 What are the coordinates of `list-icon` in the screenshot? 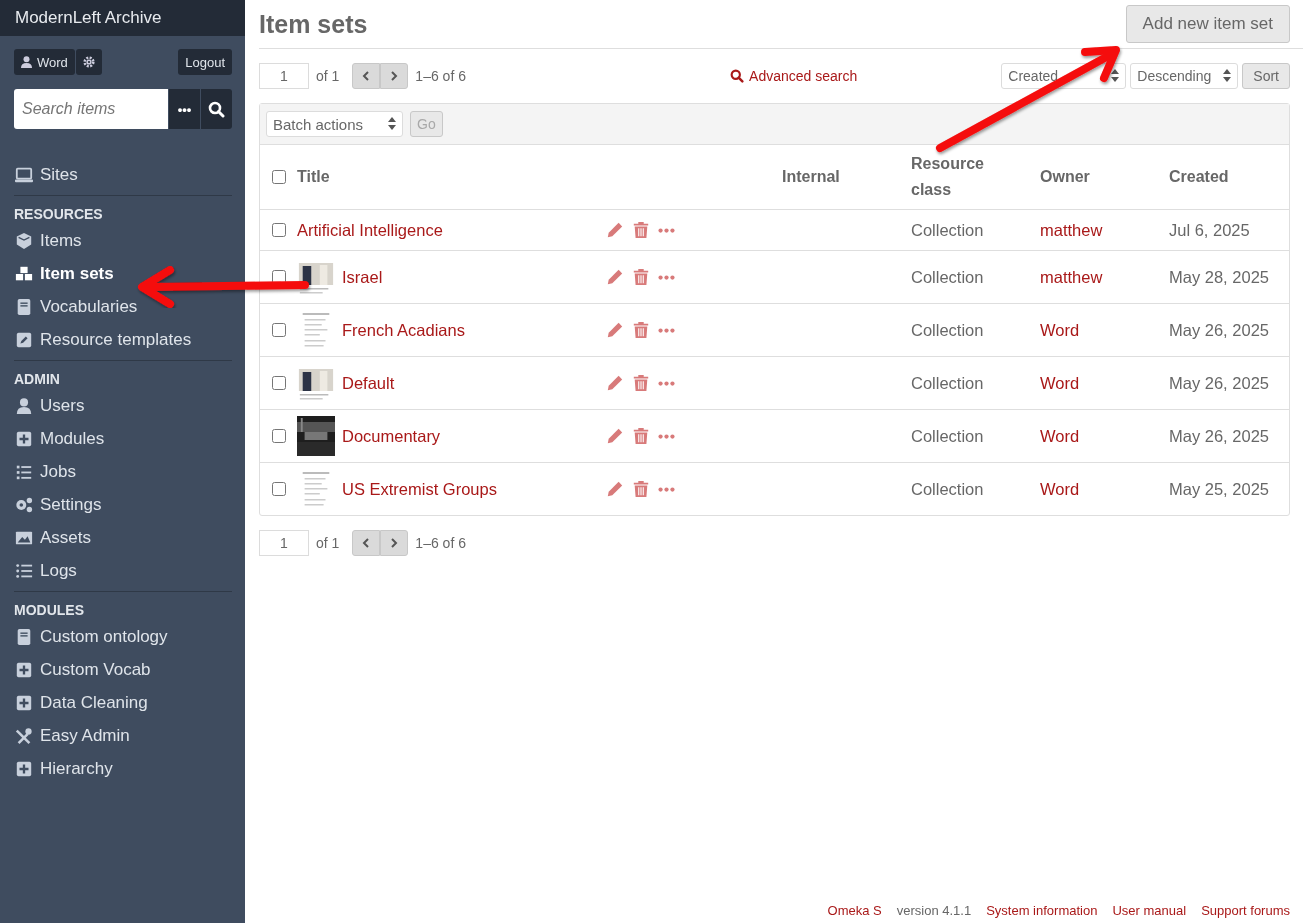 It's located at (24, 570).